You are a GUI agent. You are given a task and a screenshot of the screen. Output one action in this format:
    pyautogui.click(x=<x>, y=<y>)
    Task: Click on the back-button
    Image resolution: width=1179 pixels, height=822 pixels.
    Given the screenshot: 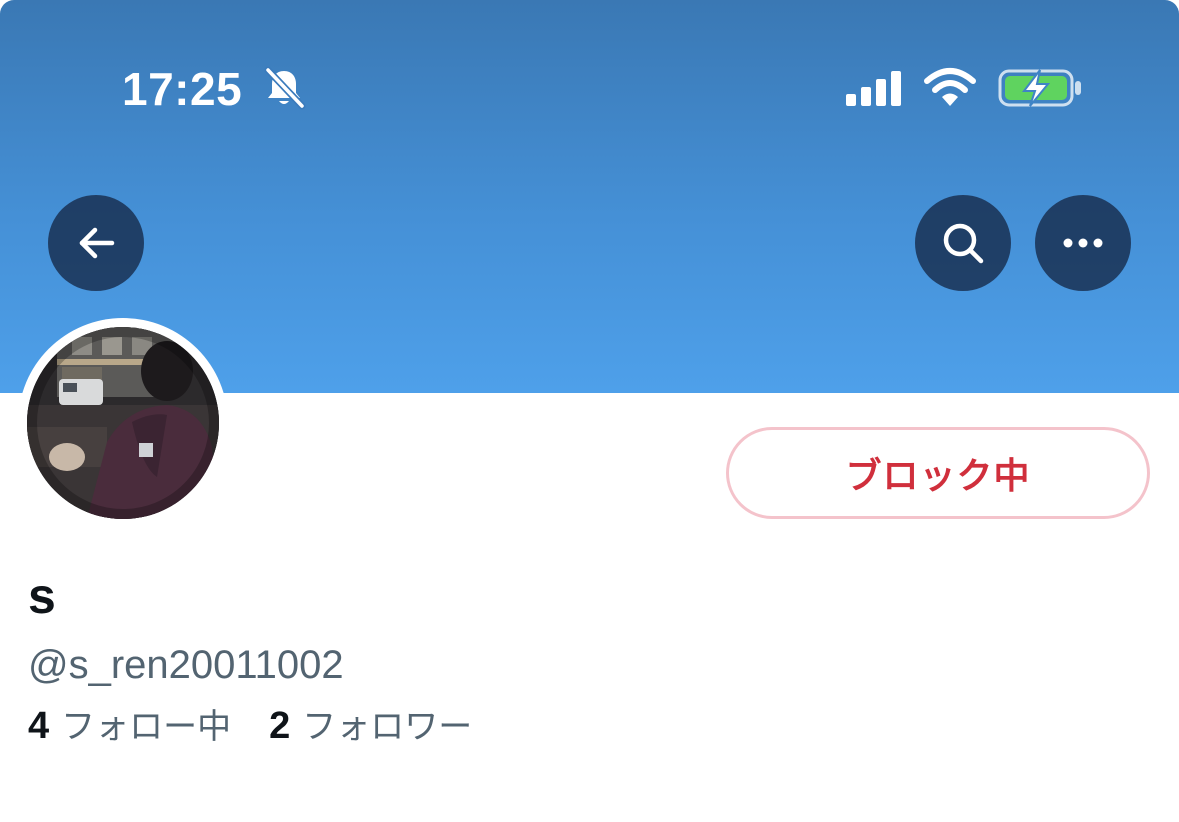 What is the action you would take?
    pyautogui.click(x=96, y=243)
    